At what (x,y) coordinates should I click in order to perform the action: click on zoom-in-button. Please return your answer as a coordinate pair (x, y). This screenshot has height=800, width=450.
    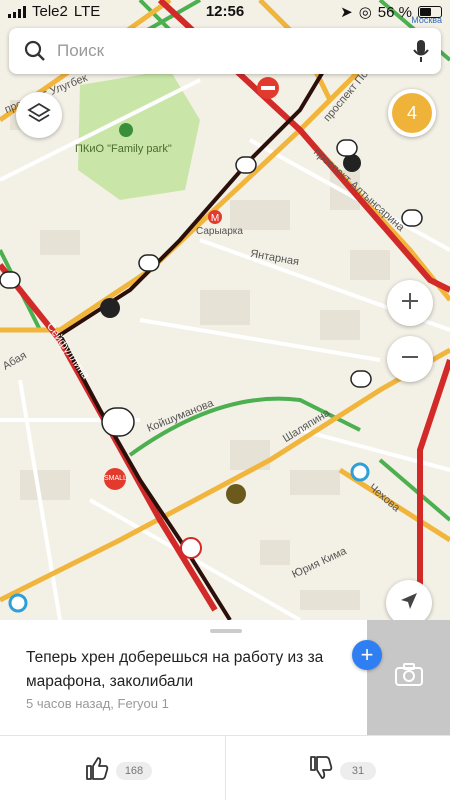
    Looking at the image, I should click on (410, 303).